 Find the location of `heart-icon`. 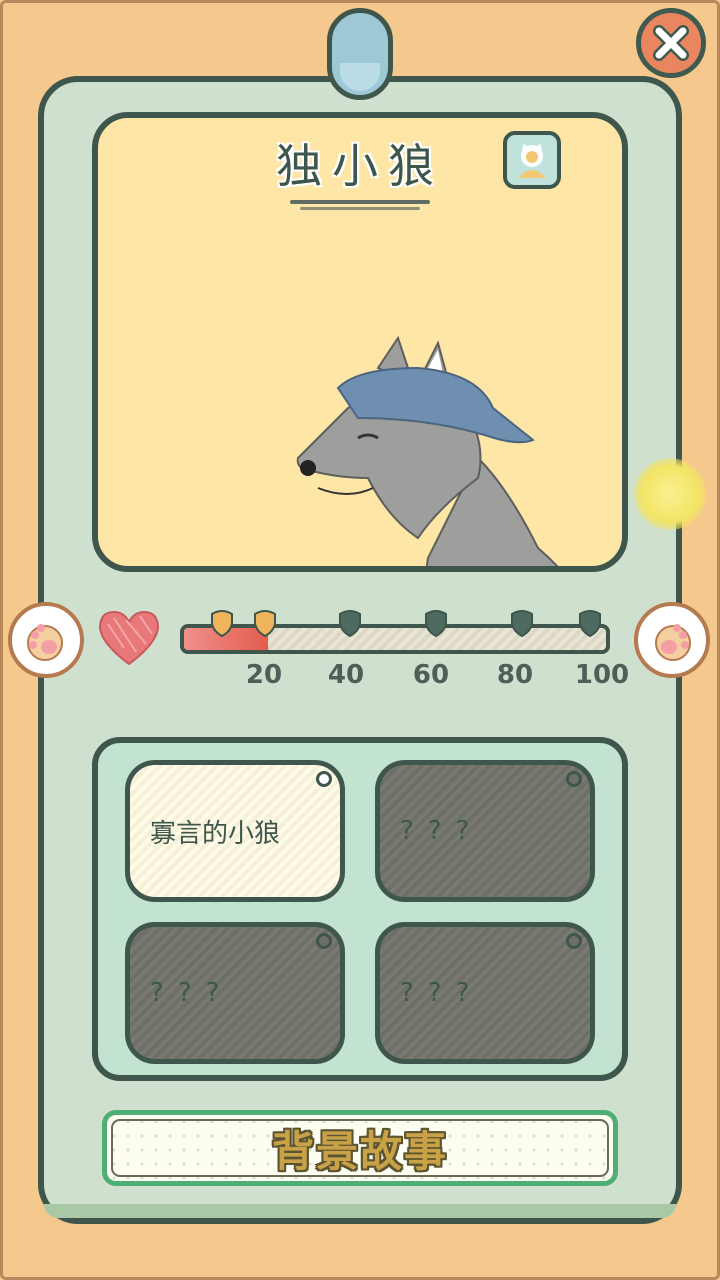

heart-icon is located at coordinates (129, 638).